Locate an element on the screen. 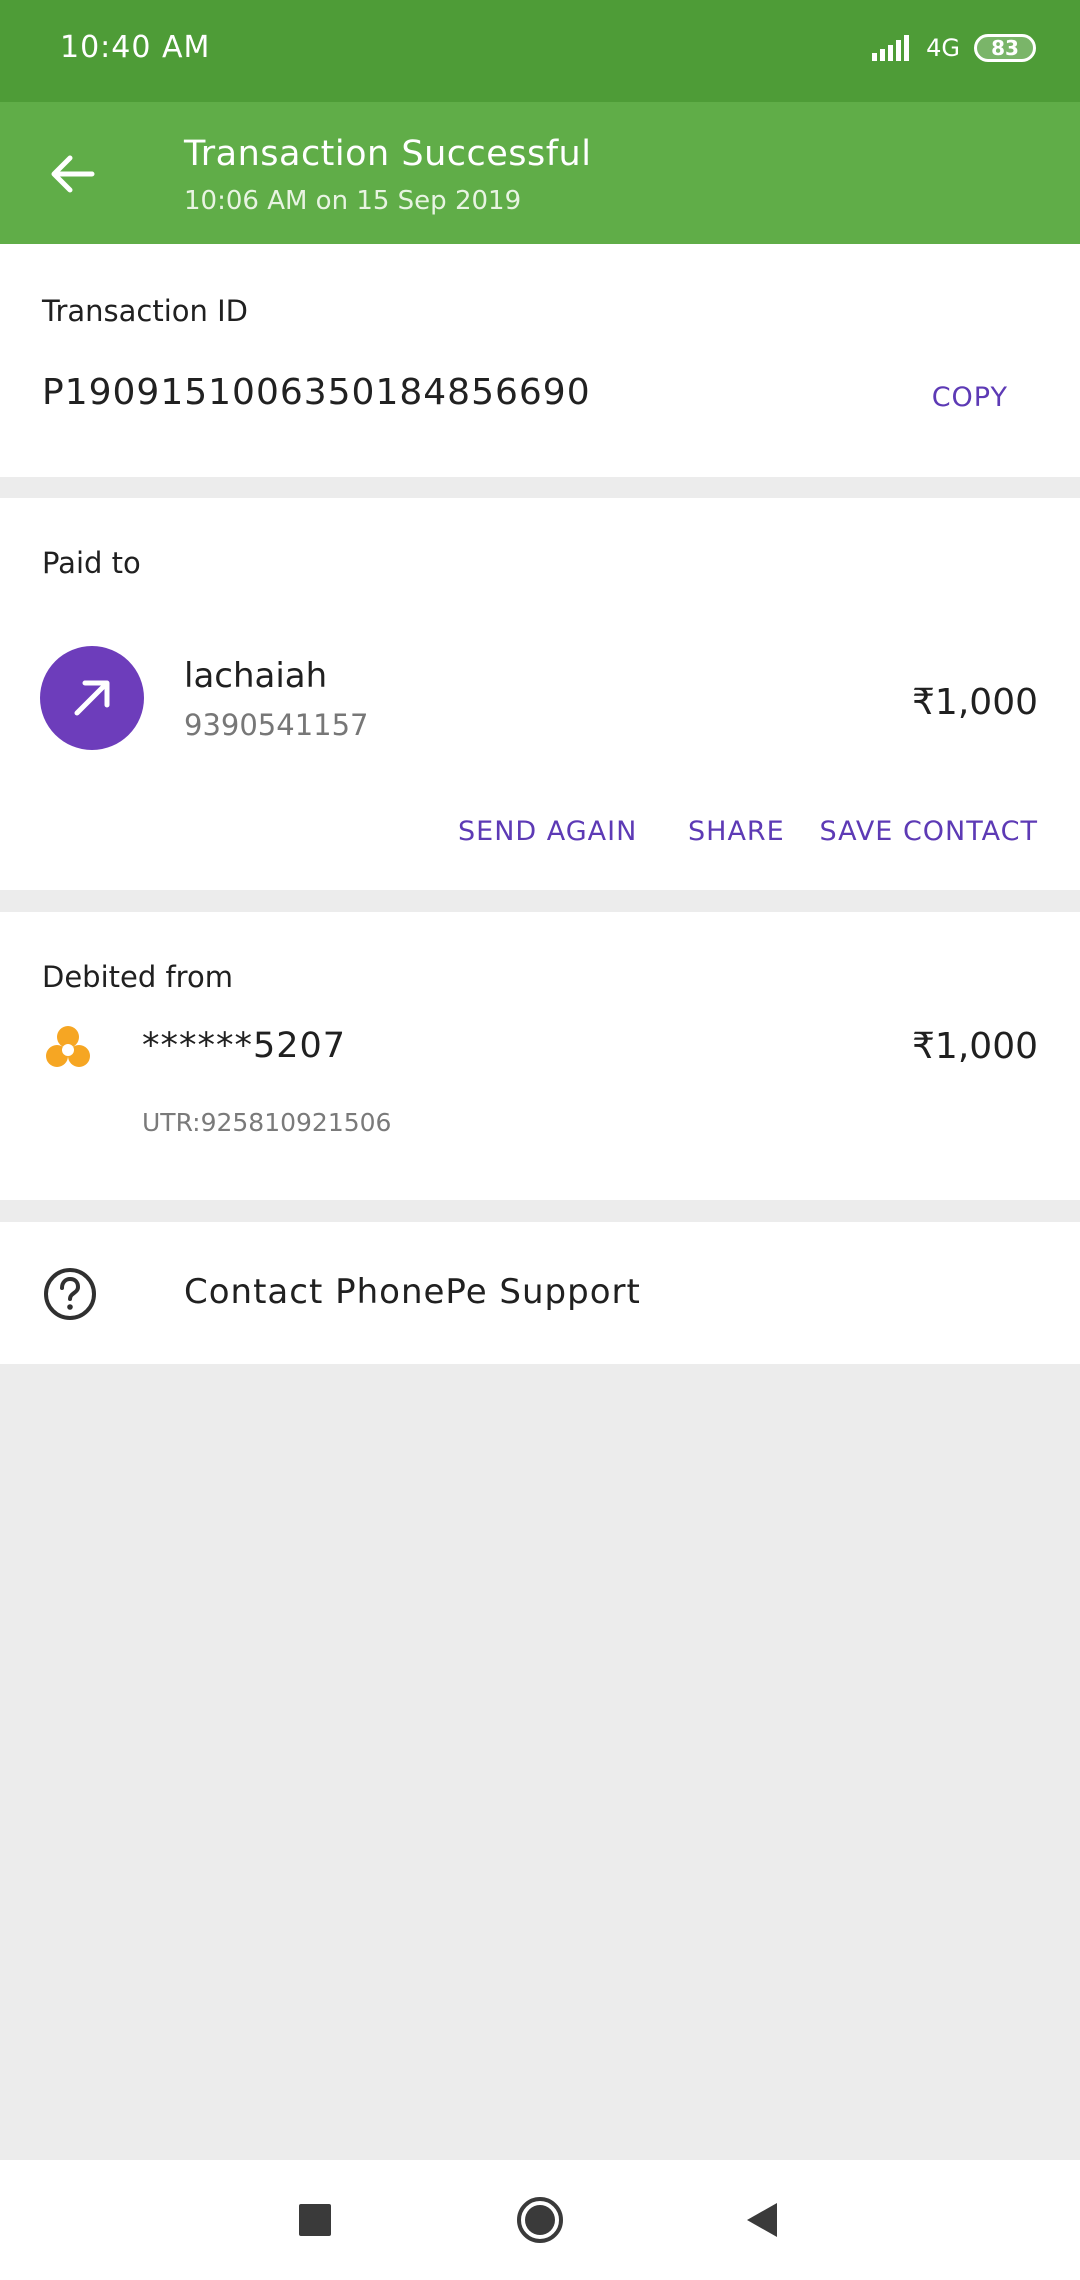 Image resolution: width=1080 pixels, height=2280 pixels. circle-icon is located at coordinates (540, 2220).